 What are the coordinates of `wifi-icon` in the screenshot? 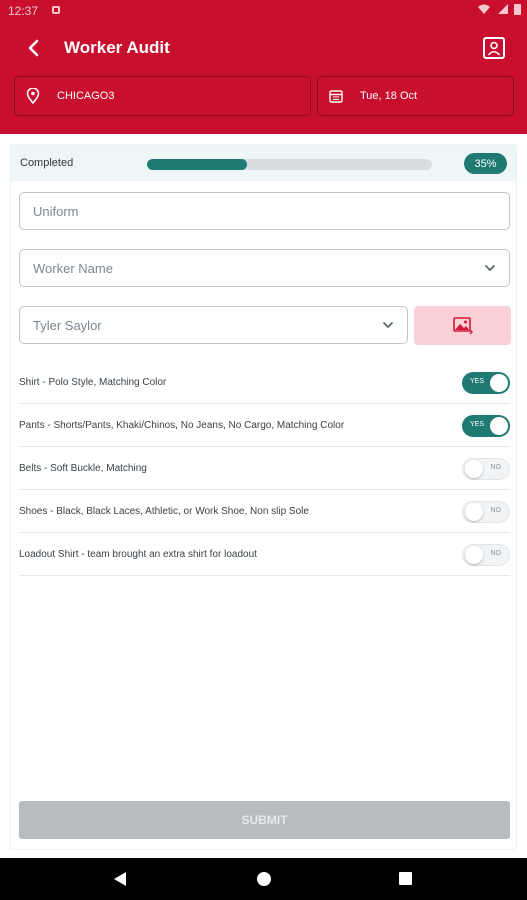 It's located at (484, 9).